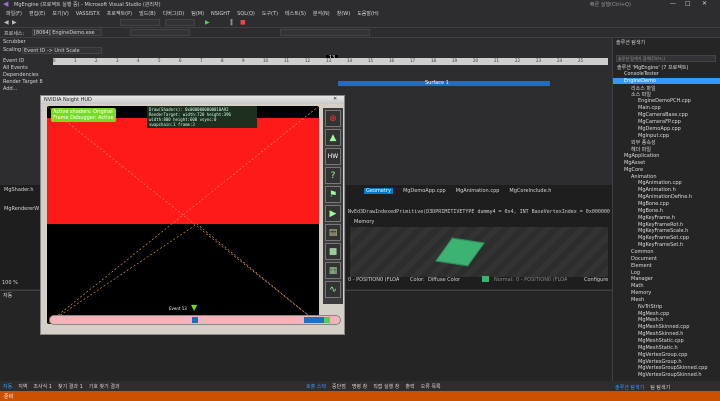  What do you see at coordinates (666, 115) in the screenshot?
I see `solution-item: MgCameraBase.cpp` at bounding box center [666, 115].